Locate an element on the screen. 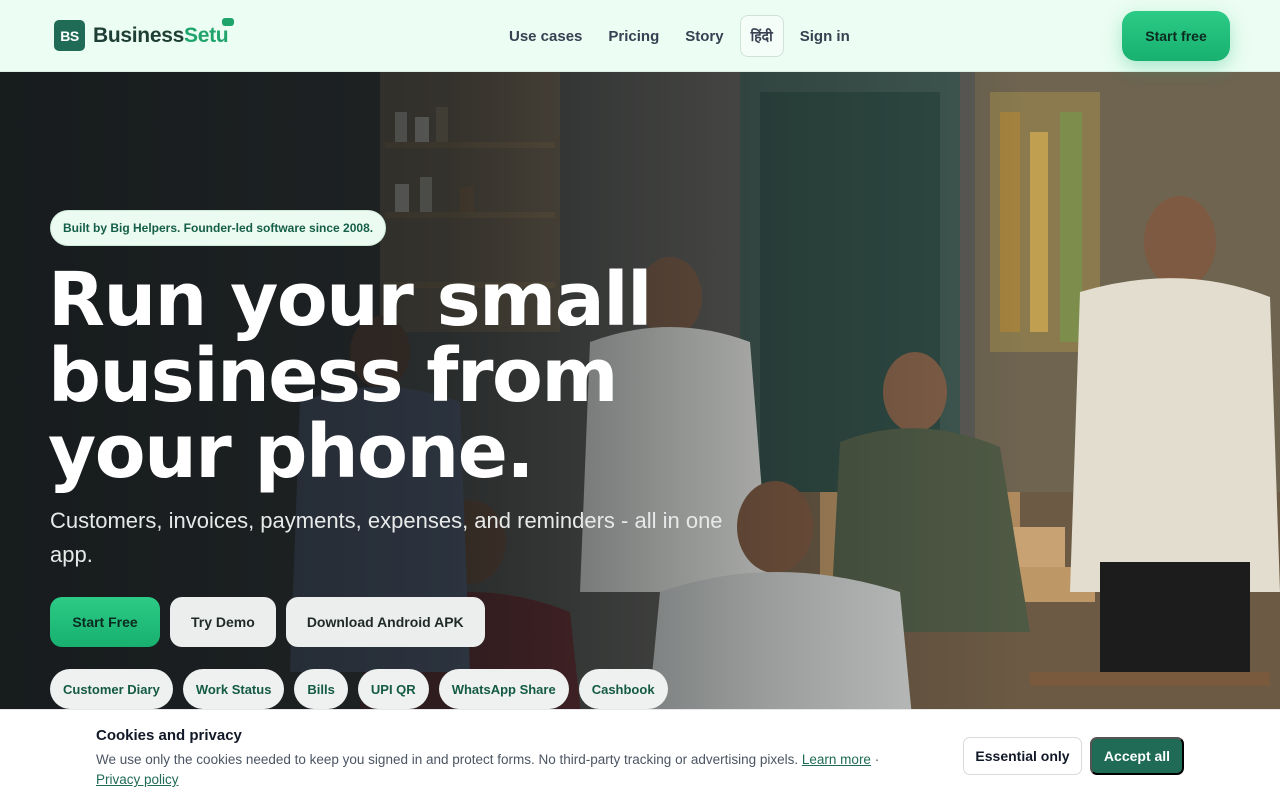 Image resolution: width=1280 pixels, height=800 pixels. brand-logo: BS BusinessSetu is located at coordinates (144, 34).